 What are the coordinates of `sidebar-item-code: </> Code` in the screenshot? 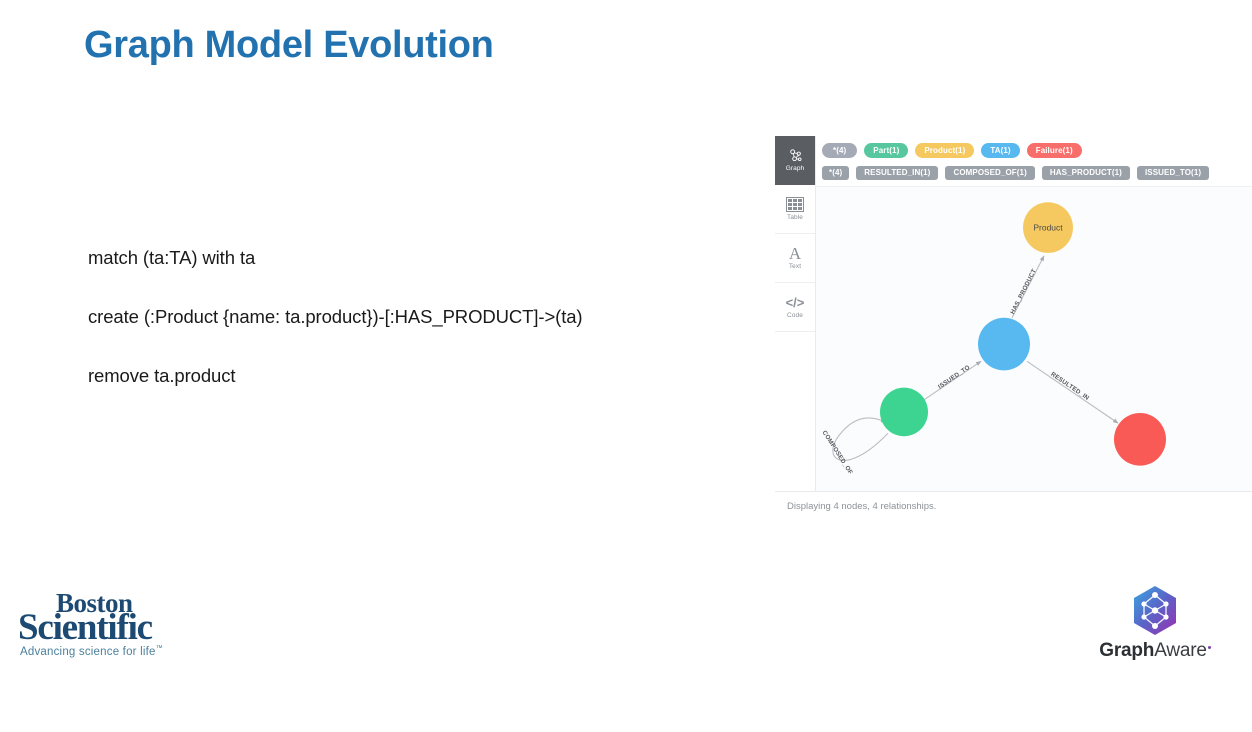 It's located at (795, 307).